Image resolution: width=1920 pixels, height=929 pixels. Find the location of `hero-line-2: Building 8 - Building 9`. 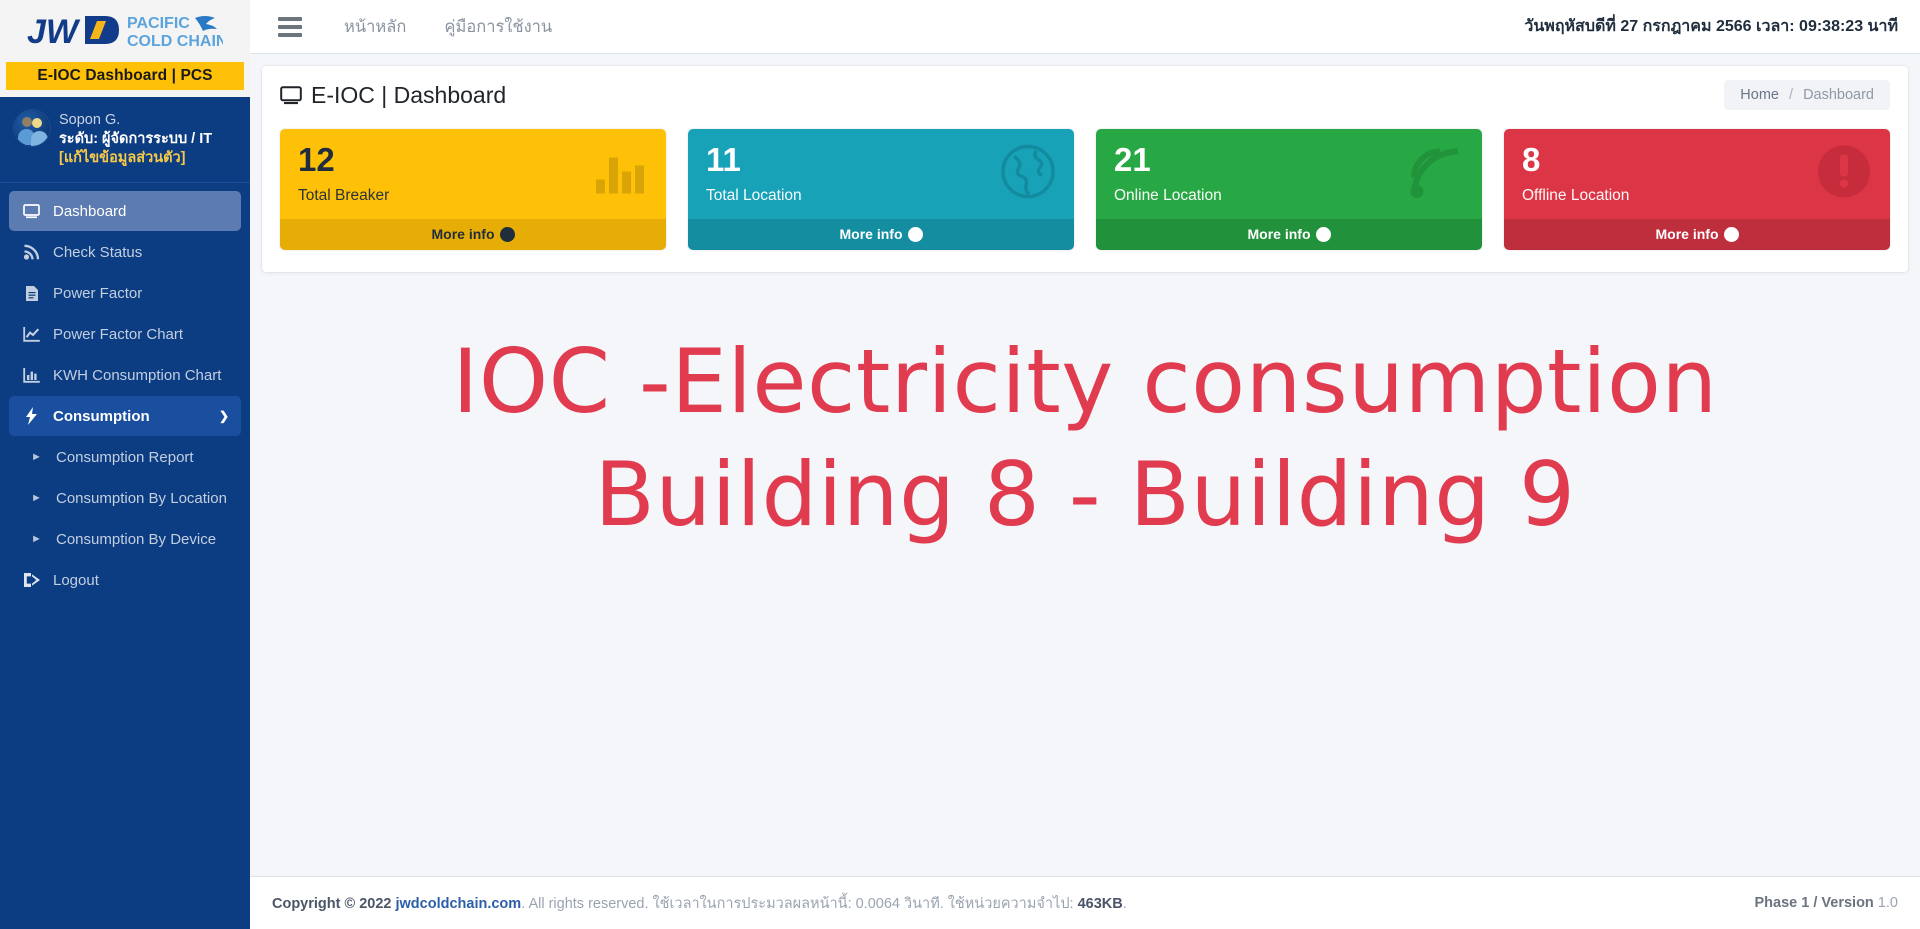

hero-line-2: Building 8 - Building 9 is located at coordinates (1085, 494).